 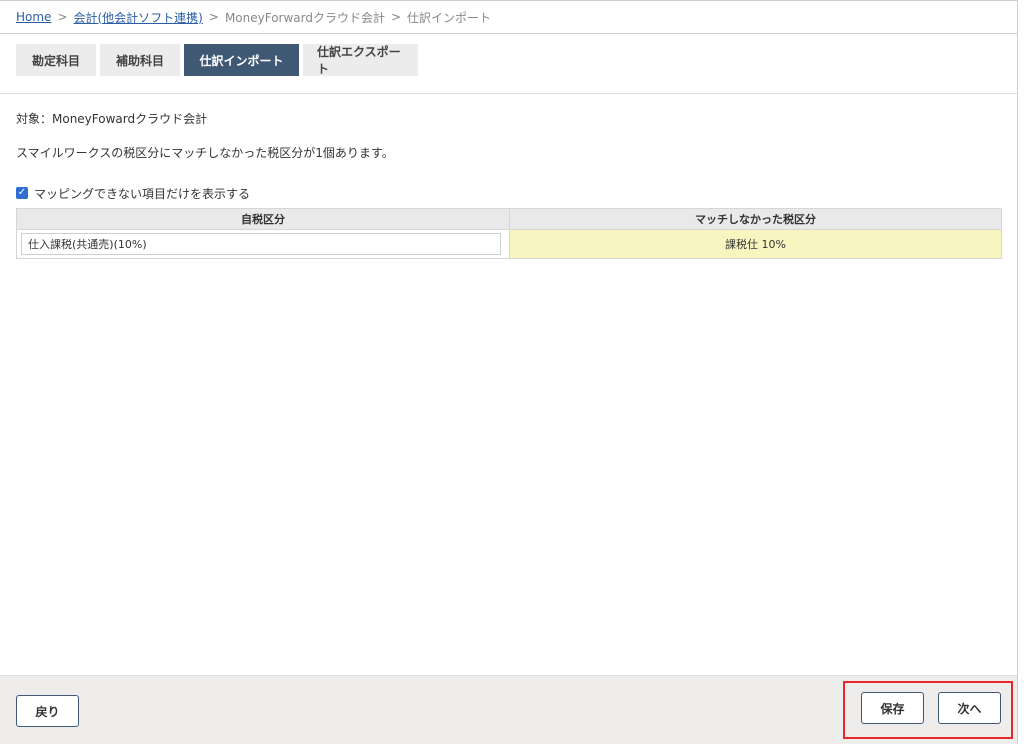 I want to click on tab-account-items: 勘定科目, so click(x=56, y=60).